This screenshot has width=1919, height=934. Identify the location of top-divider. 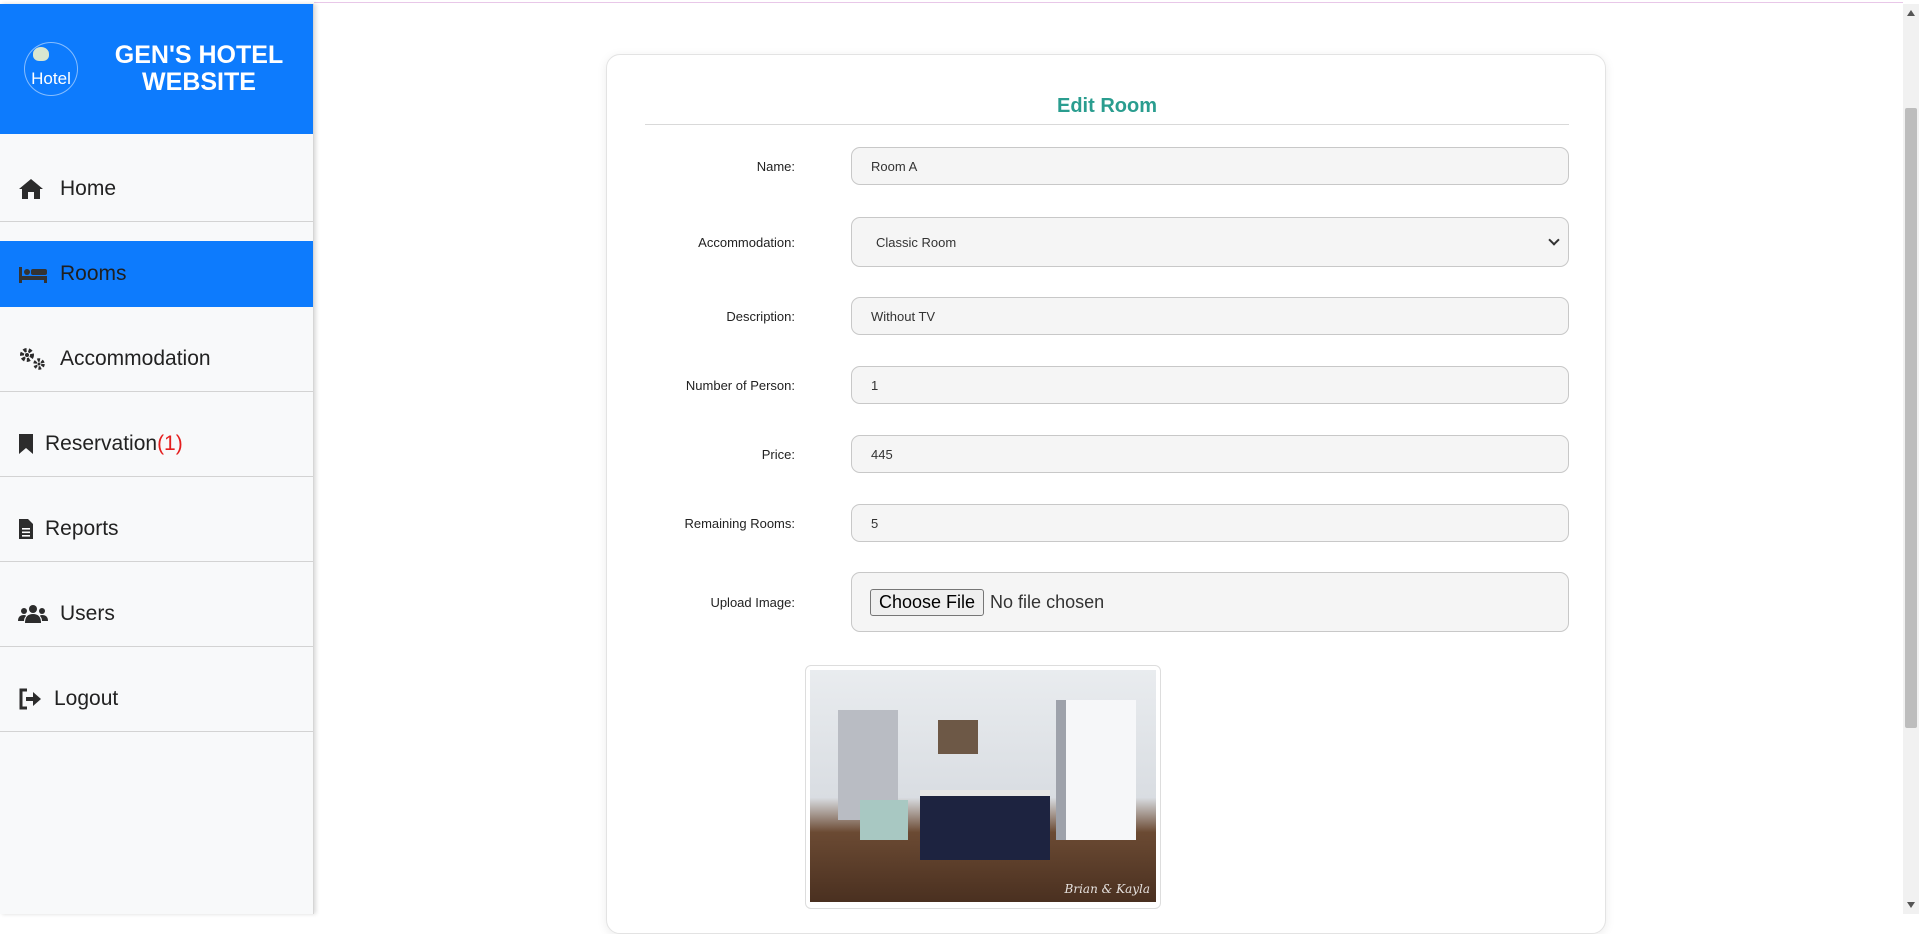
(1108, 2).